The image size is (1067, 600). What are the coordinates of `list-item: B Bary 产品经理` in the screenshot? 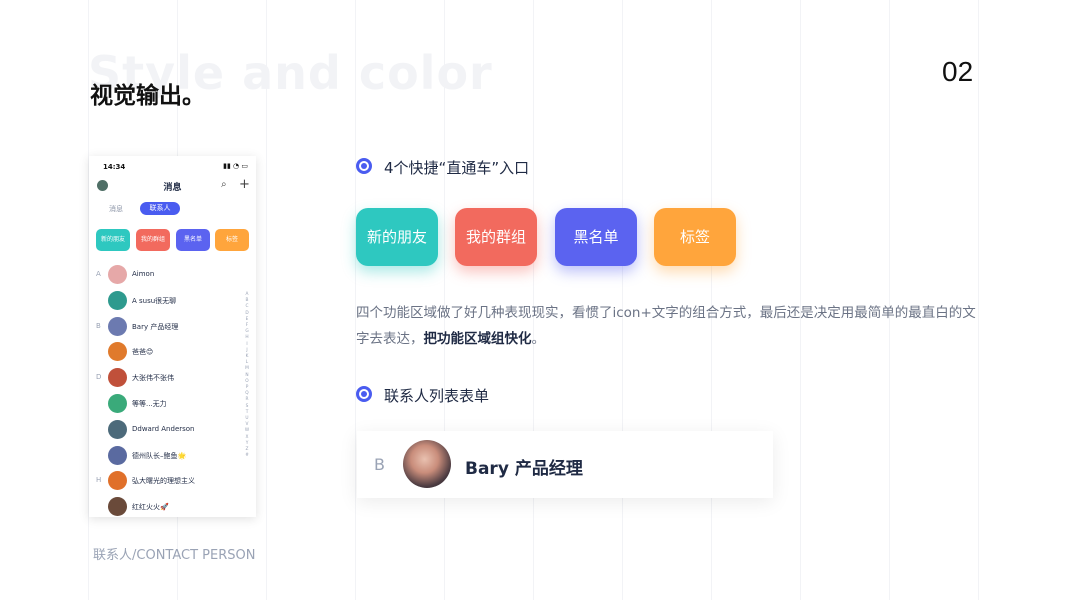 It's located at (164, 327).